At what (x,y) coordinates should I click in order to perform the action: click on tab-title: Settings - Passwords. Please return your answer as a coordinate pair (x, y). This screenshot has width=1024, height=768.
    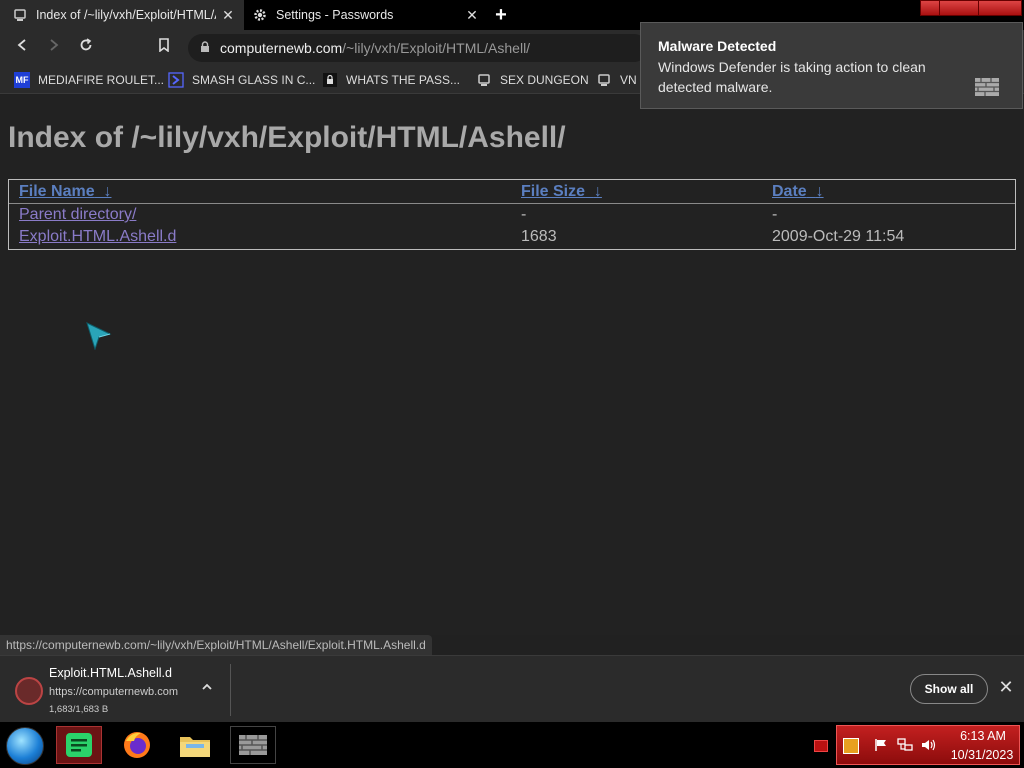
    Looking at the image, I should click on (335, 15).